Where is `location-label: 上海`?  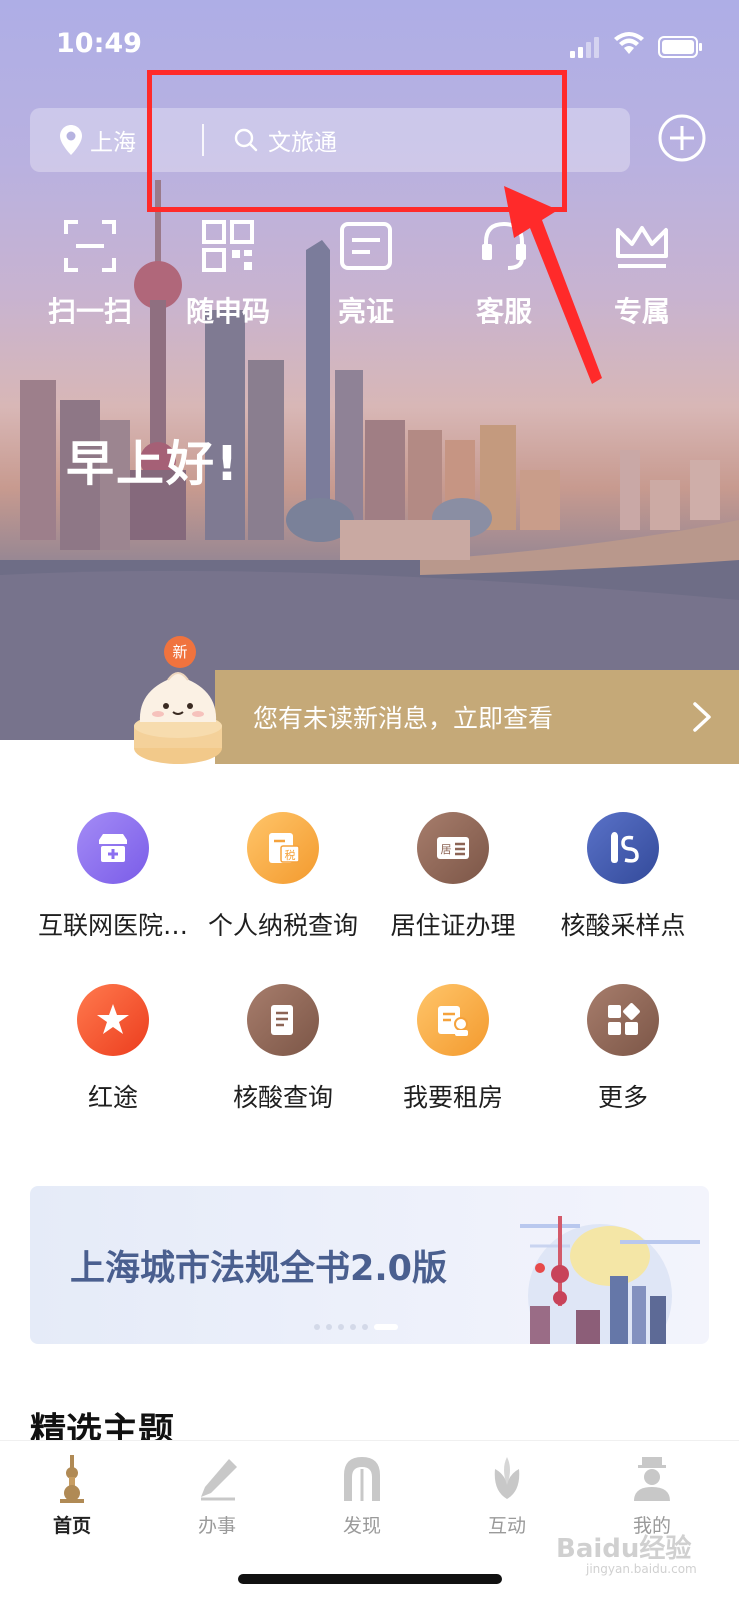 location-label: 上海 is located at coordinates (113, 143).